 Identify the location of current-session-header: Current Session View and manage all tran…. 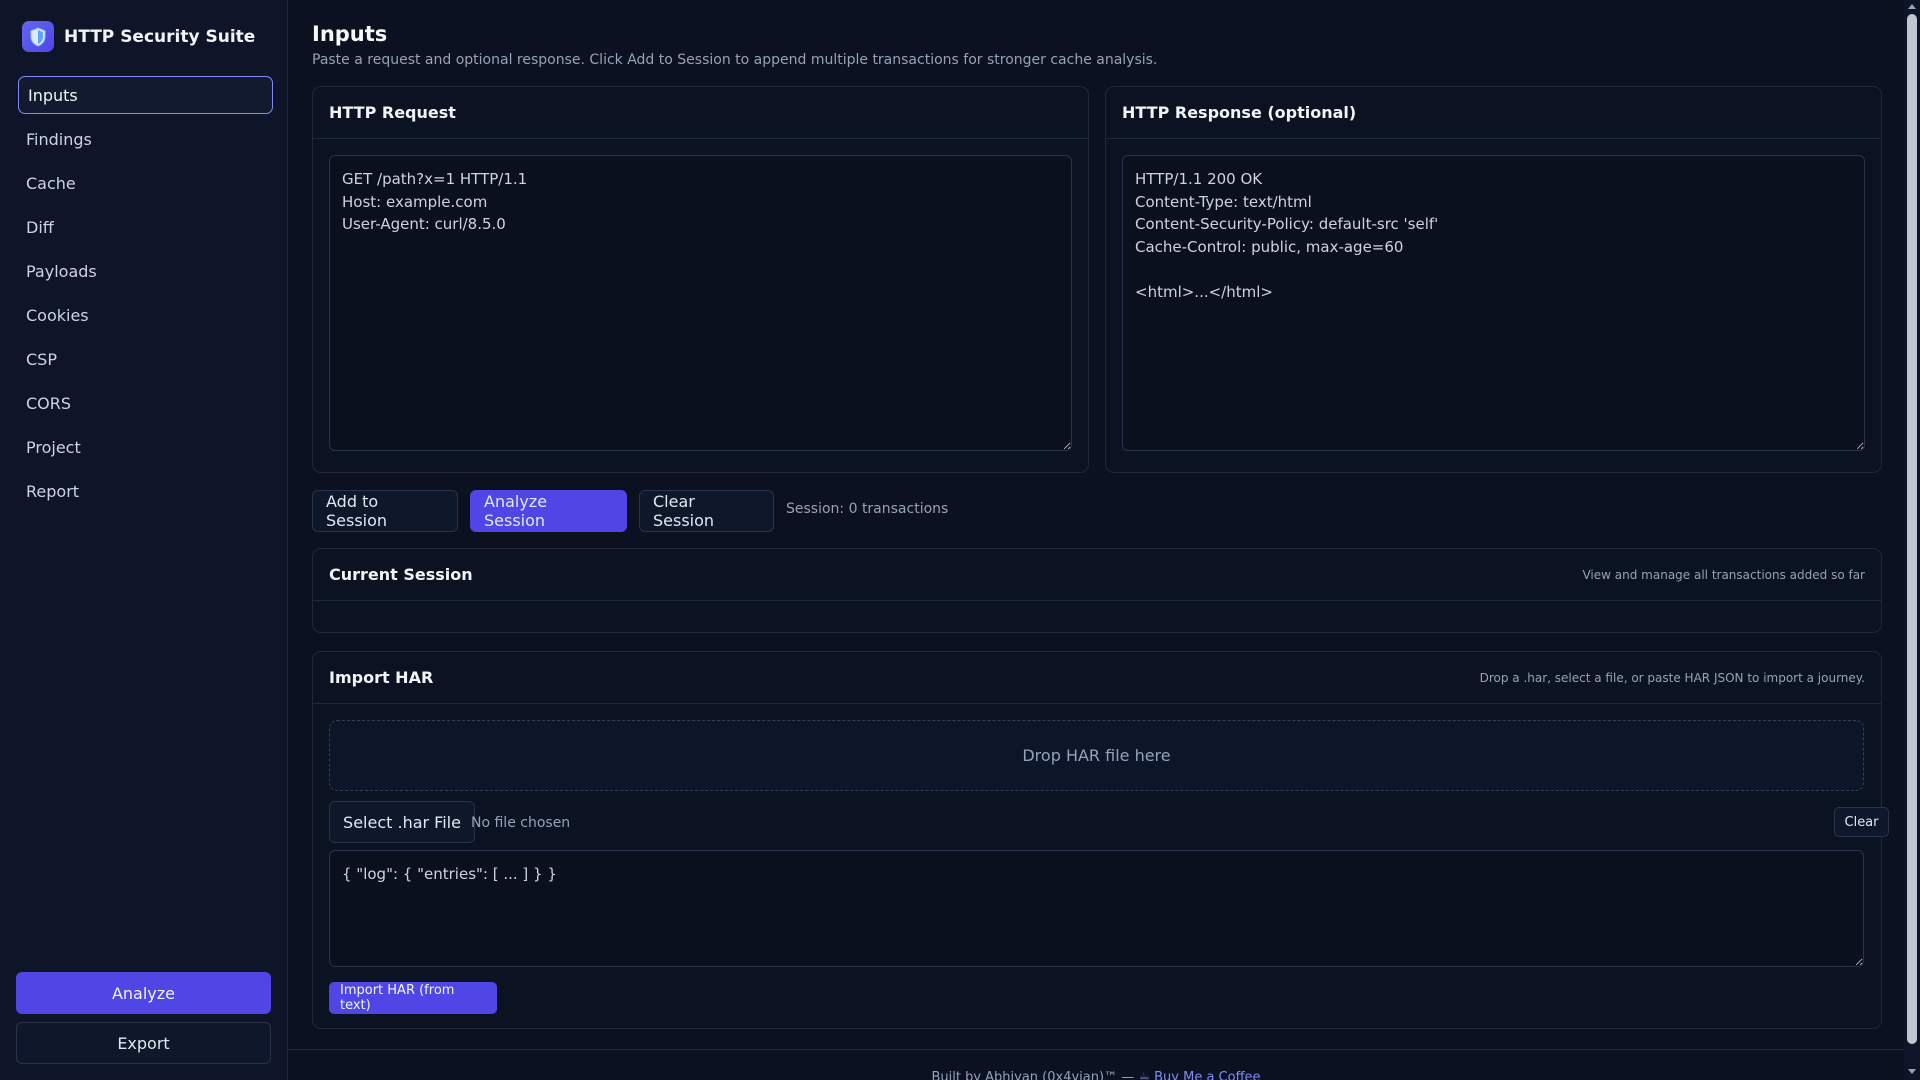
(1097, 575).